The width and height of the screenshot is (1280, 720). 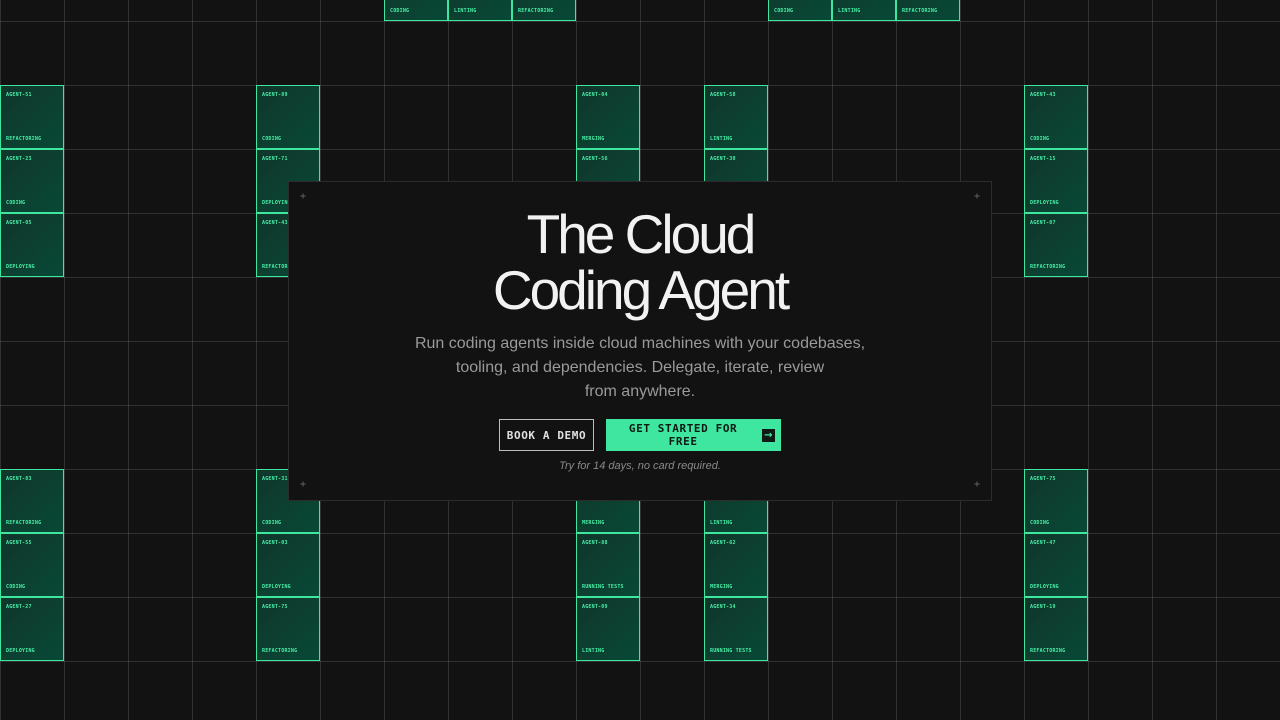 I want to click on book-demo-label: BOOK A DEMO, so click(x=546, y=435).